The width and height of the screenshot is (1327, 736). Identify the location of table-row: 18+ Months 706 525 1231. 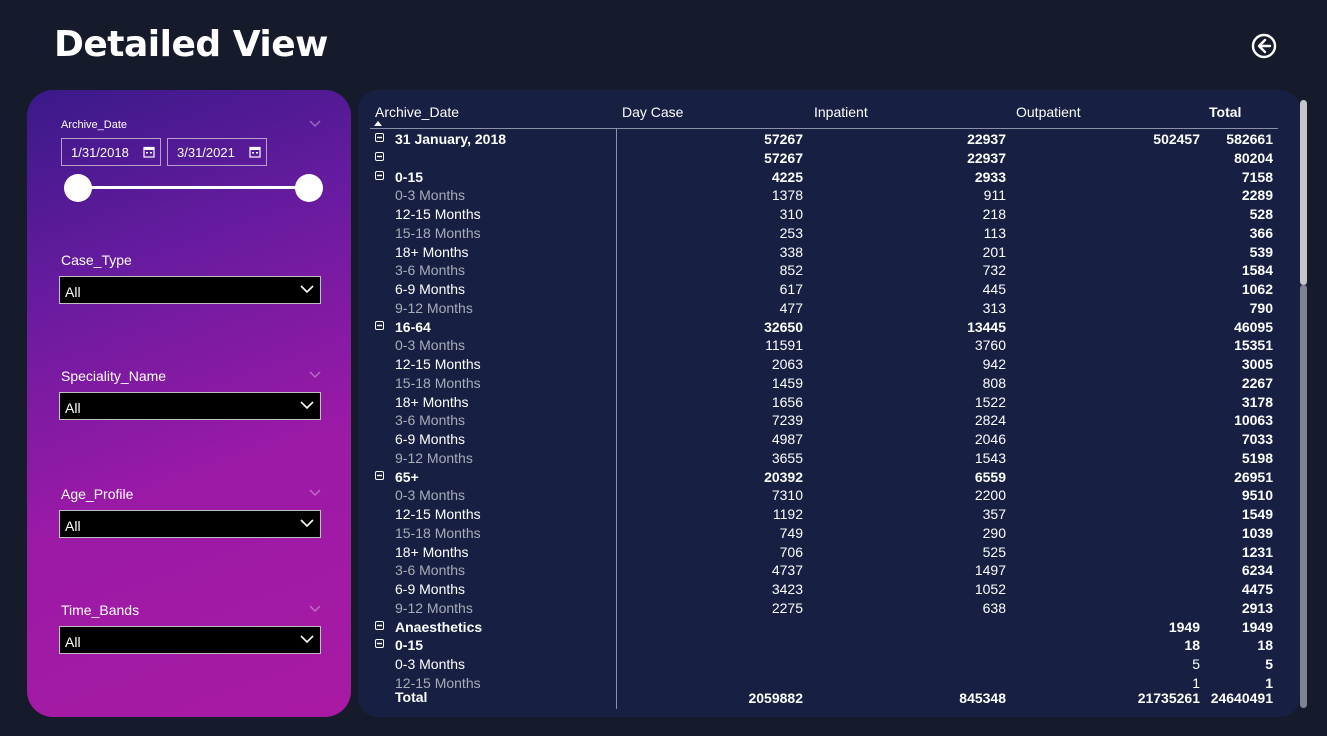
(829, 552).